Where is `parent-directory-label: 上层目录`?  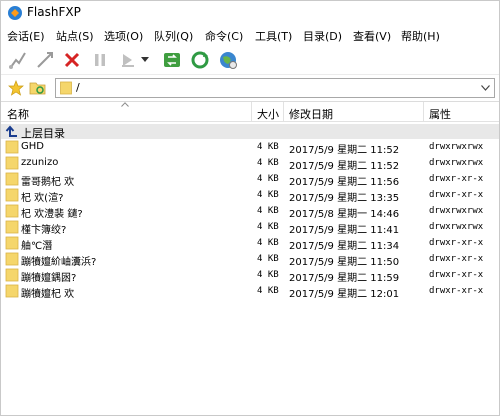 parent-directory-label: 上层目录 is located at coordinates (43, 133).